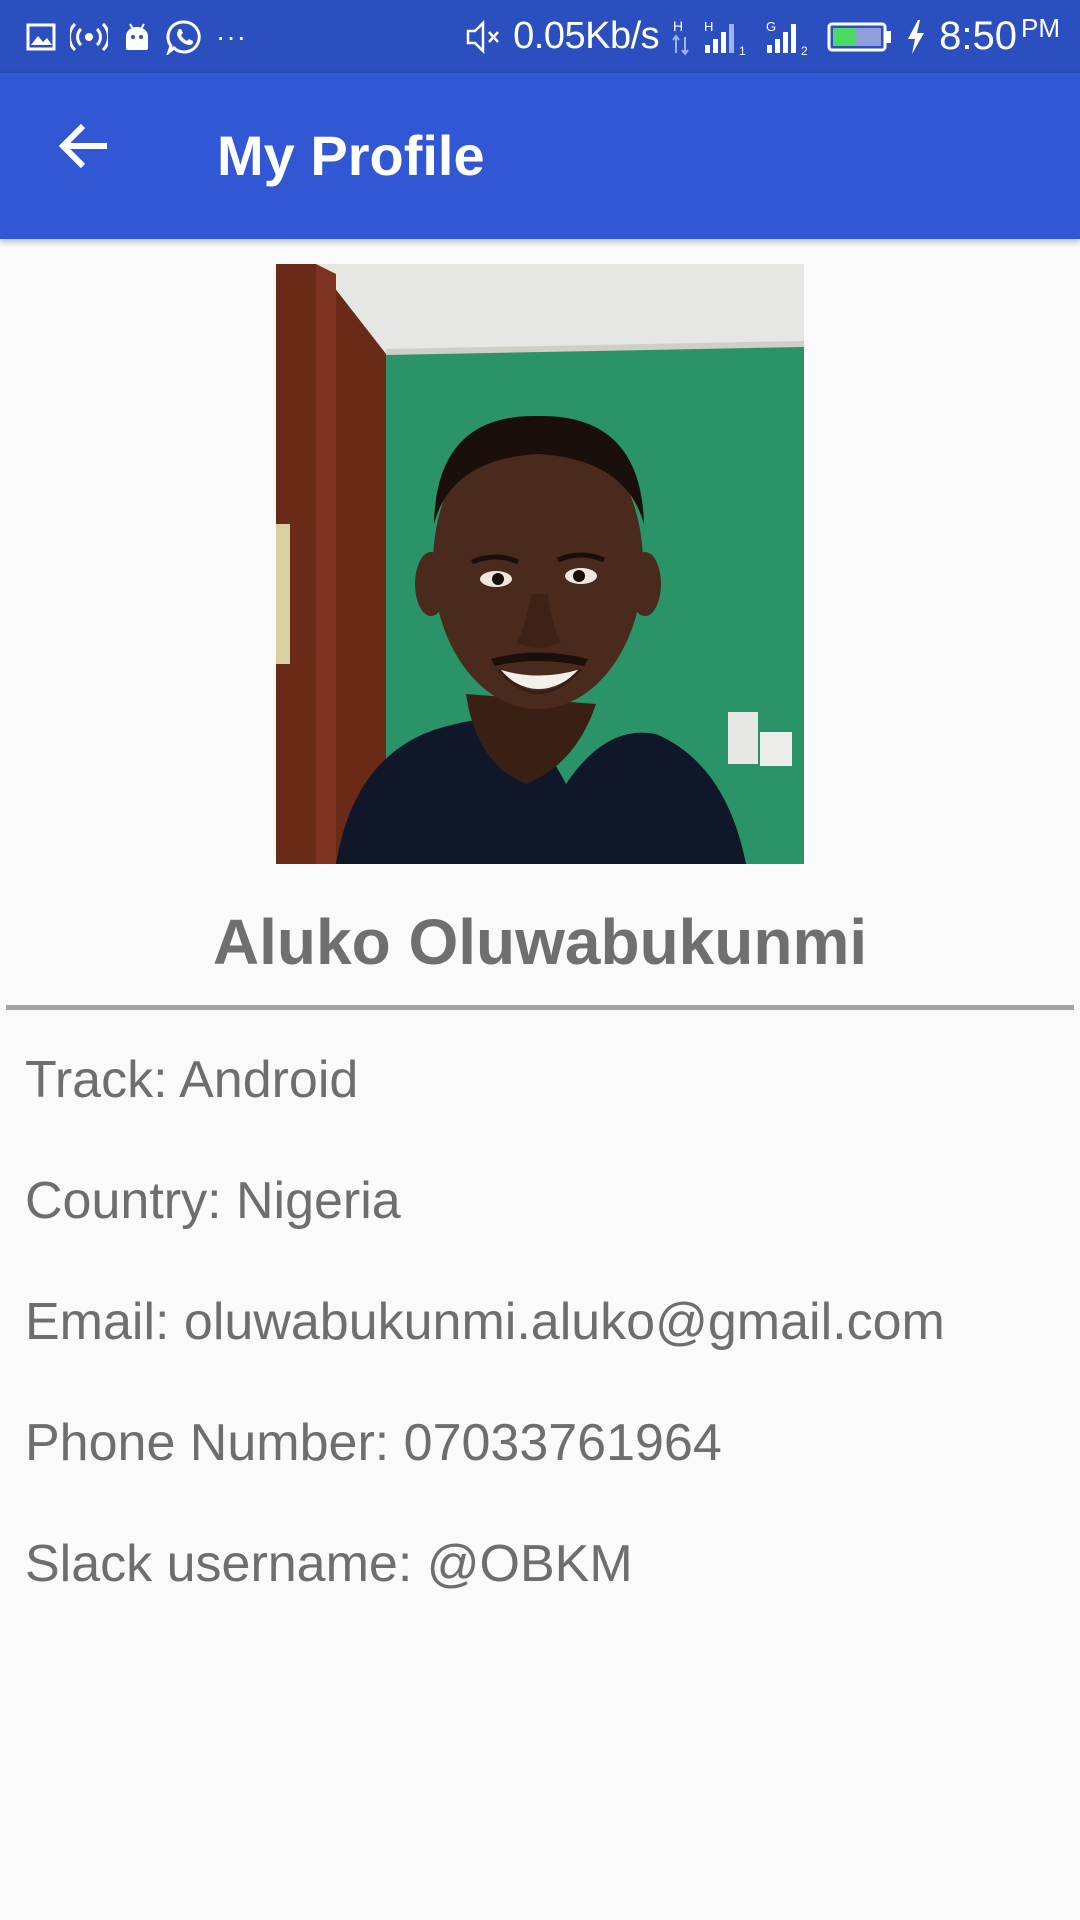 The image size is (1080, 1920). I want to click on status-bar: ··· 0.05Kb/s H H1 G2 8:50 PM, so click(540, 36).